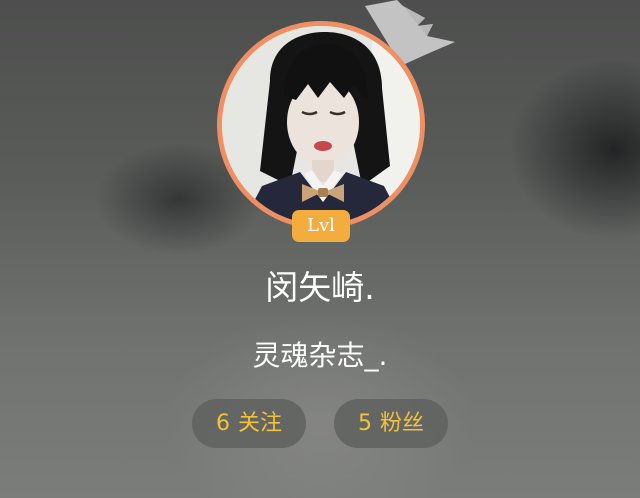 This screenshot has width=640, height=498. I want to click on following-count: 6, so click(222, 423).